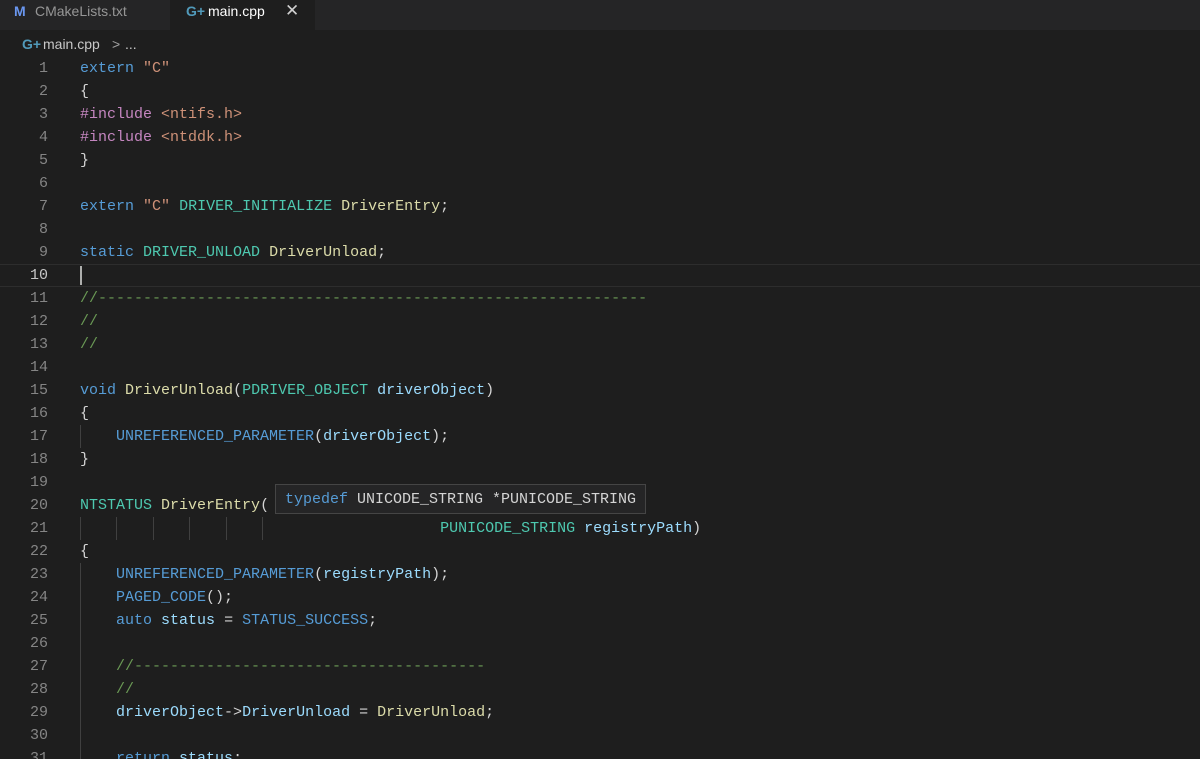 This screenshot has width=1200, height=759. What do you see at coordinates (43, 206) in the screenshot?
I see `line-number: 7` at bounding box center [43, 206].